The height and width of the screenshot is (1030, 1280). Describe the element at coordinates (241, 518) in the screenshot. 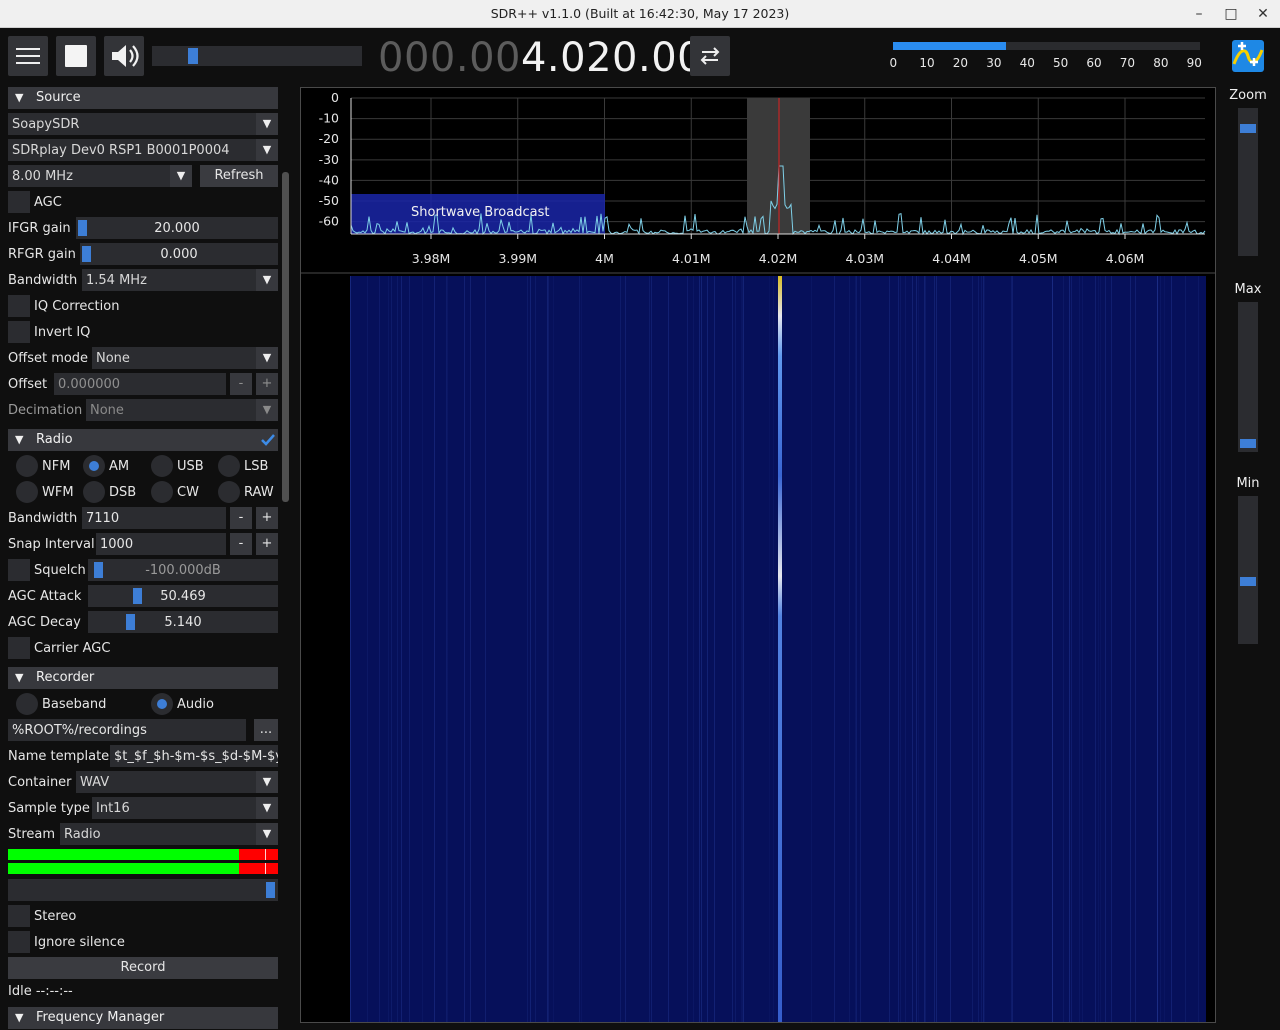

I see `bandwidth-minus-button: -` at that location.